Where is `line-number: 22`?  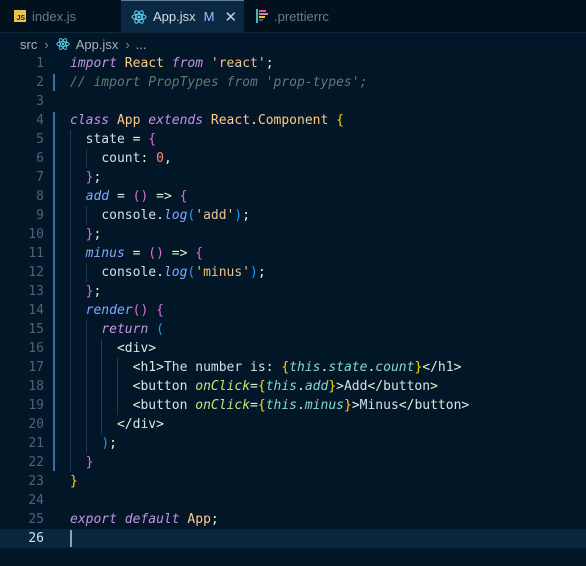
line-number: 22 is located at coordinates (36, 462).